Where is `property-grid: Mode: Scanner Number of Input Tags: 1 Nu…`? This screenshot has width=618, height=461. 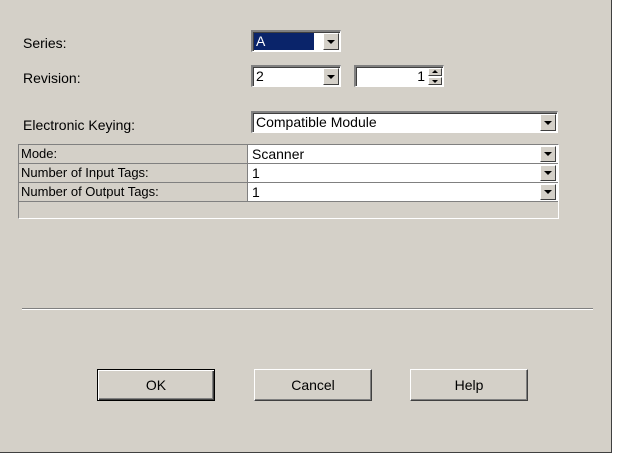 property-grid: Mode: Scanner Number of Input Tags: 1 Nu… is located at coordinates (288, 181).